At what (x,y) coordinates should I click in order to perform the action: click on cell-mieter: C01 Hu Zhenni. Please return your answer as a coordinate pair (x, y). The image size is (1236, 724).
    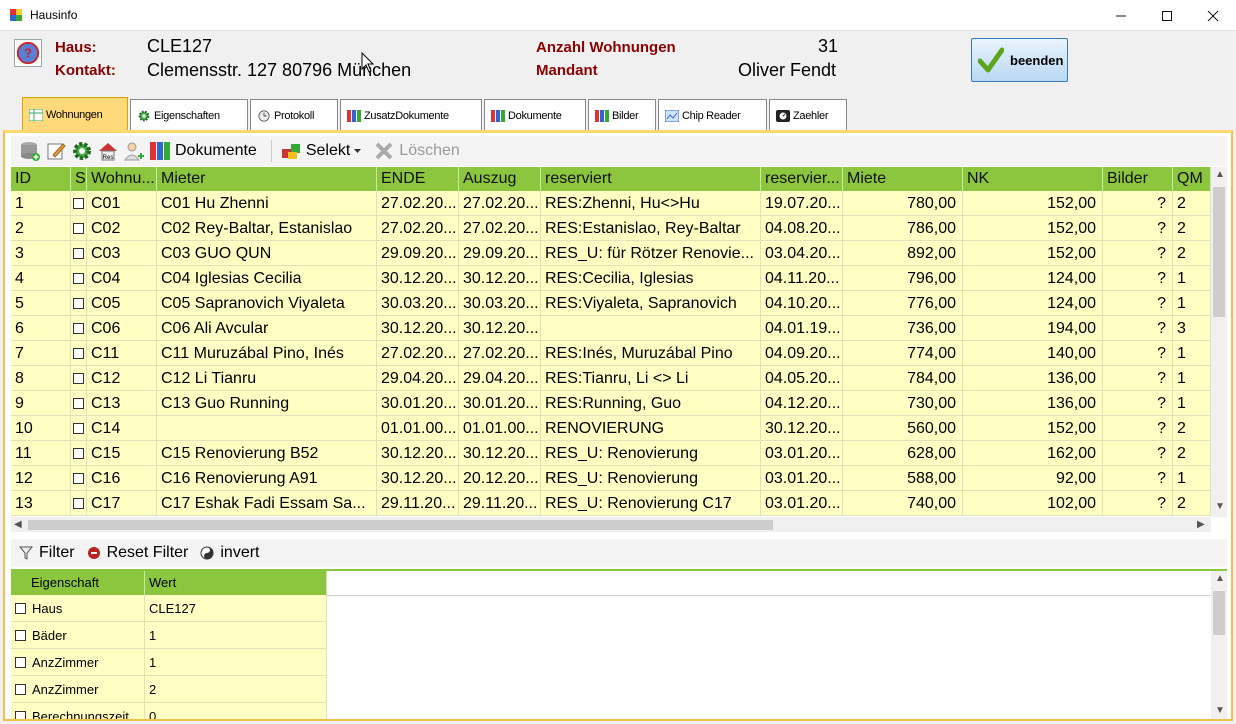
    Looking at the image, I should click on (267, 203).